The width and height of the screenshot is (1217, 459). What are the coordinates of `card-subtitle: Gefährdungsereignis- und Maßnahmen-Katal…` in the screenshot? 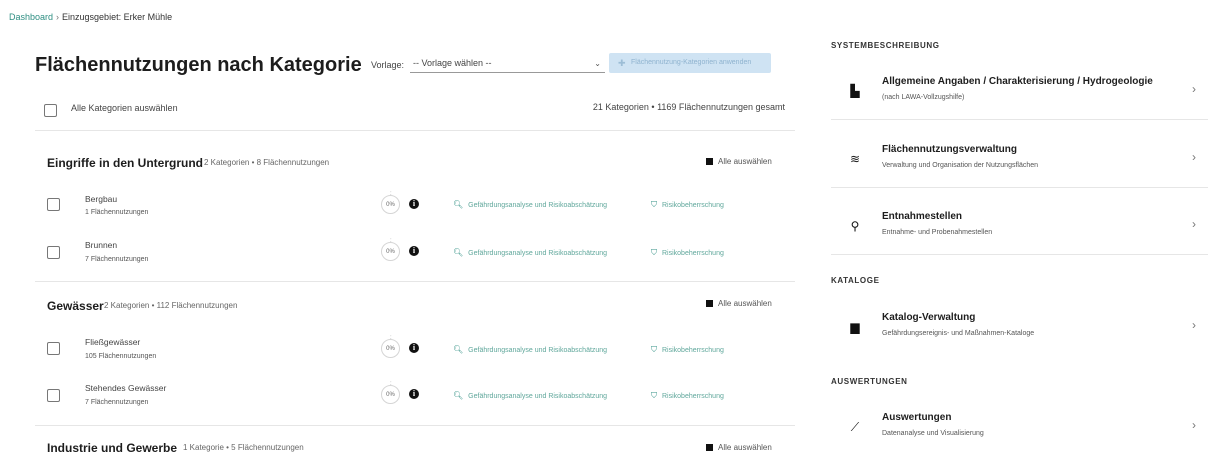 It's located at (958, 333).